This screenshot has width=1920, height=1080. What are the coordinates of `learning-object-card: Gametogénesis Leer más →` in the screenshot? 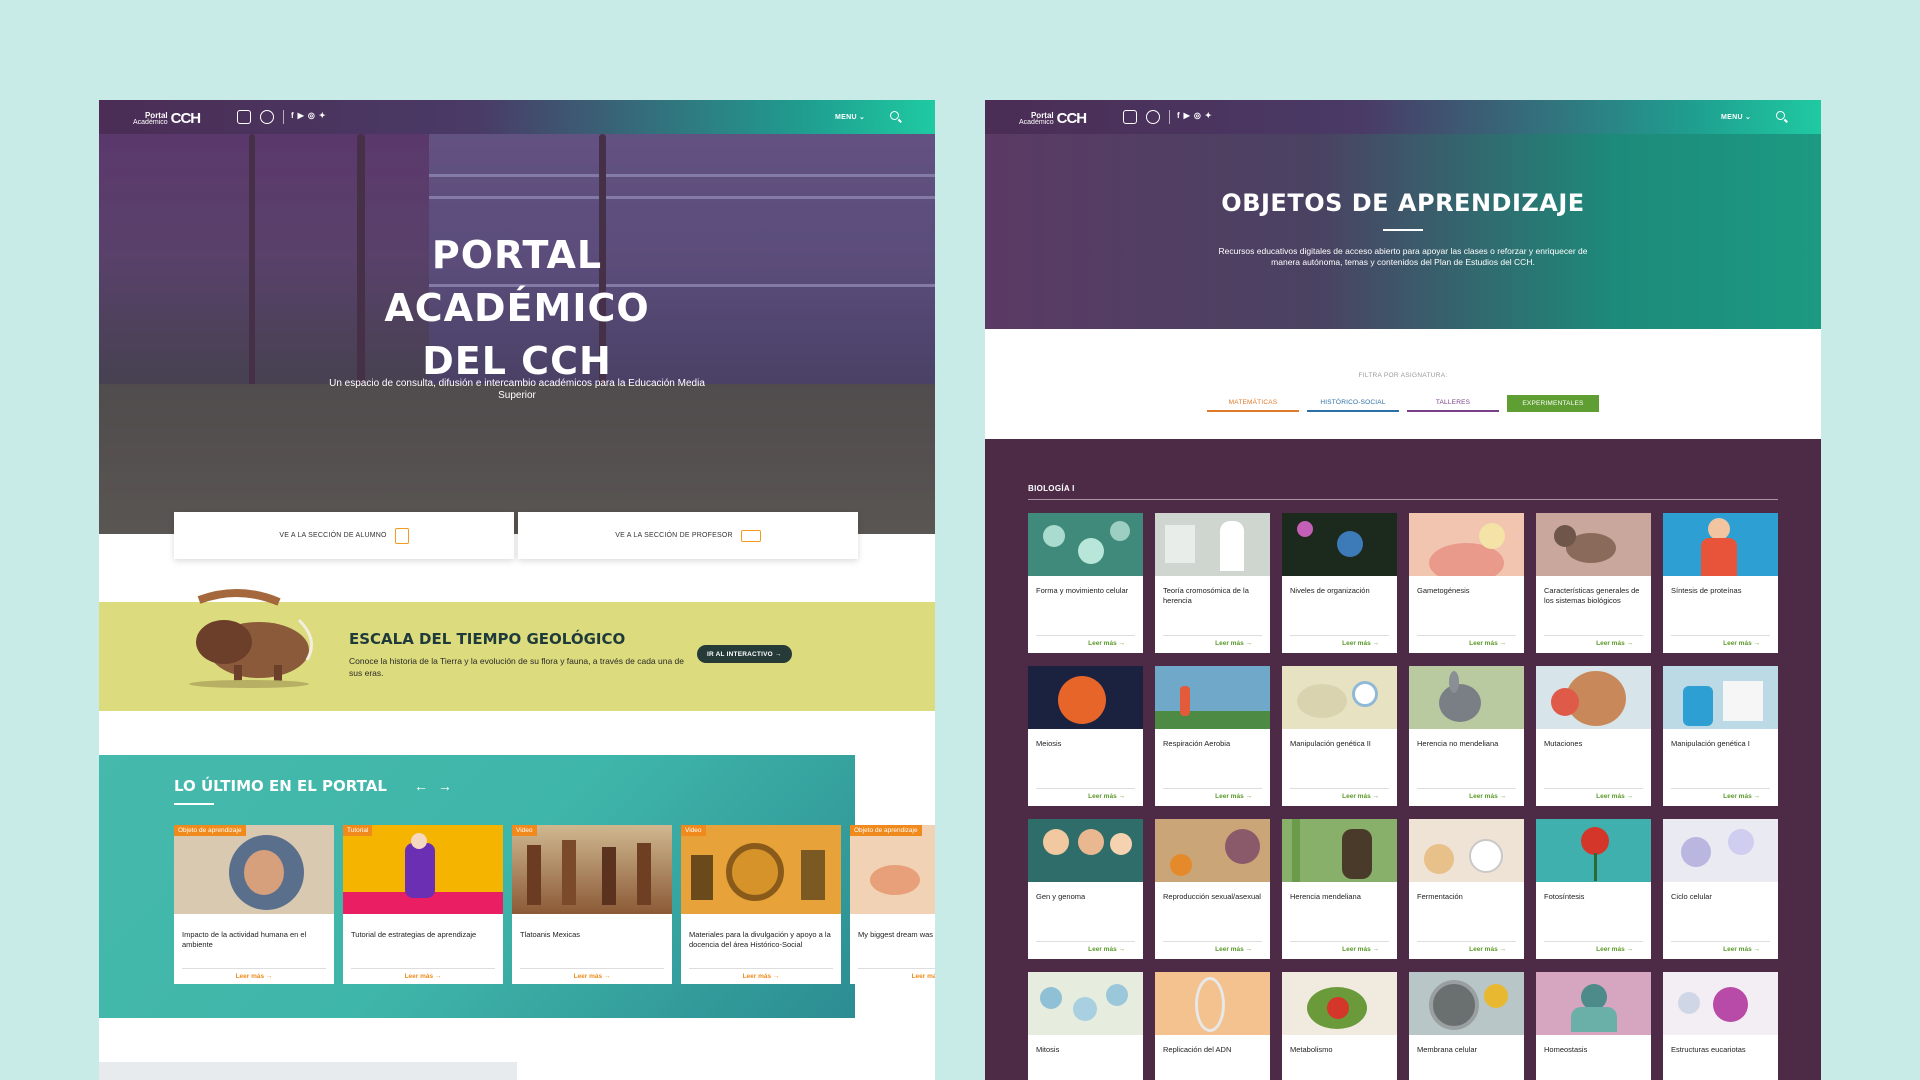 It's located at (1466, 583).